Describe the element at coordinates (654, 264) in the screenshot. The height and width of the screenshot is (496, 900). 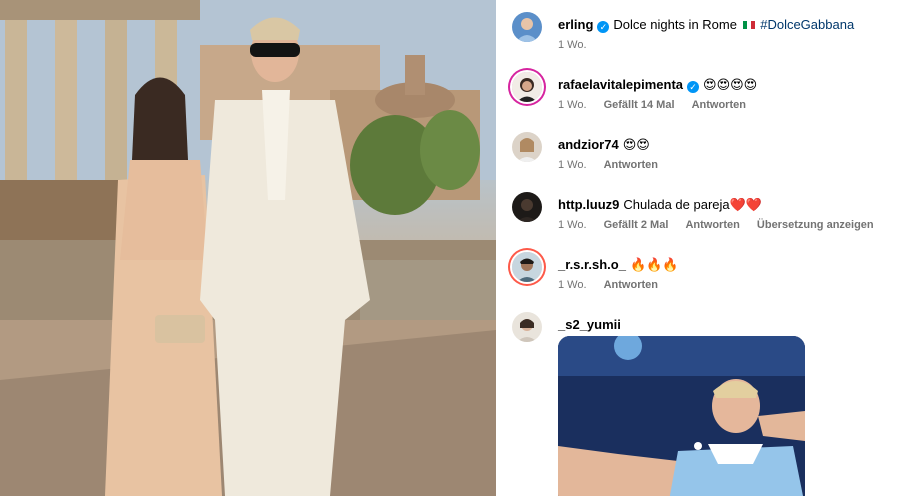
I see `comment-text: 🔥🔥🔥` at that location.